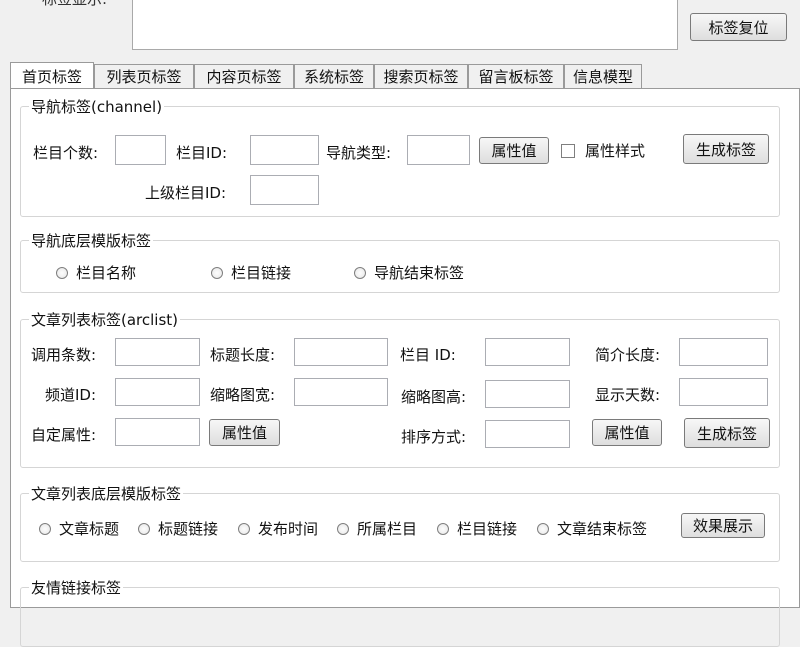  Describe the element at coordinates (106, 273) in the screenshot. I see `radio-label: 栏目名称` at that location.